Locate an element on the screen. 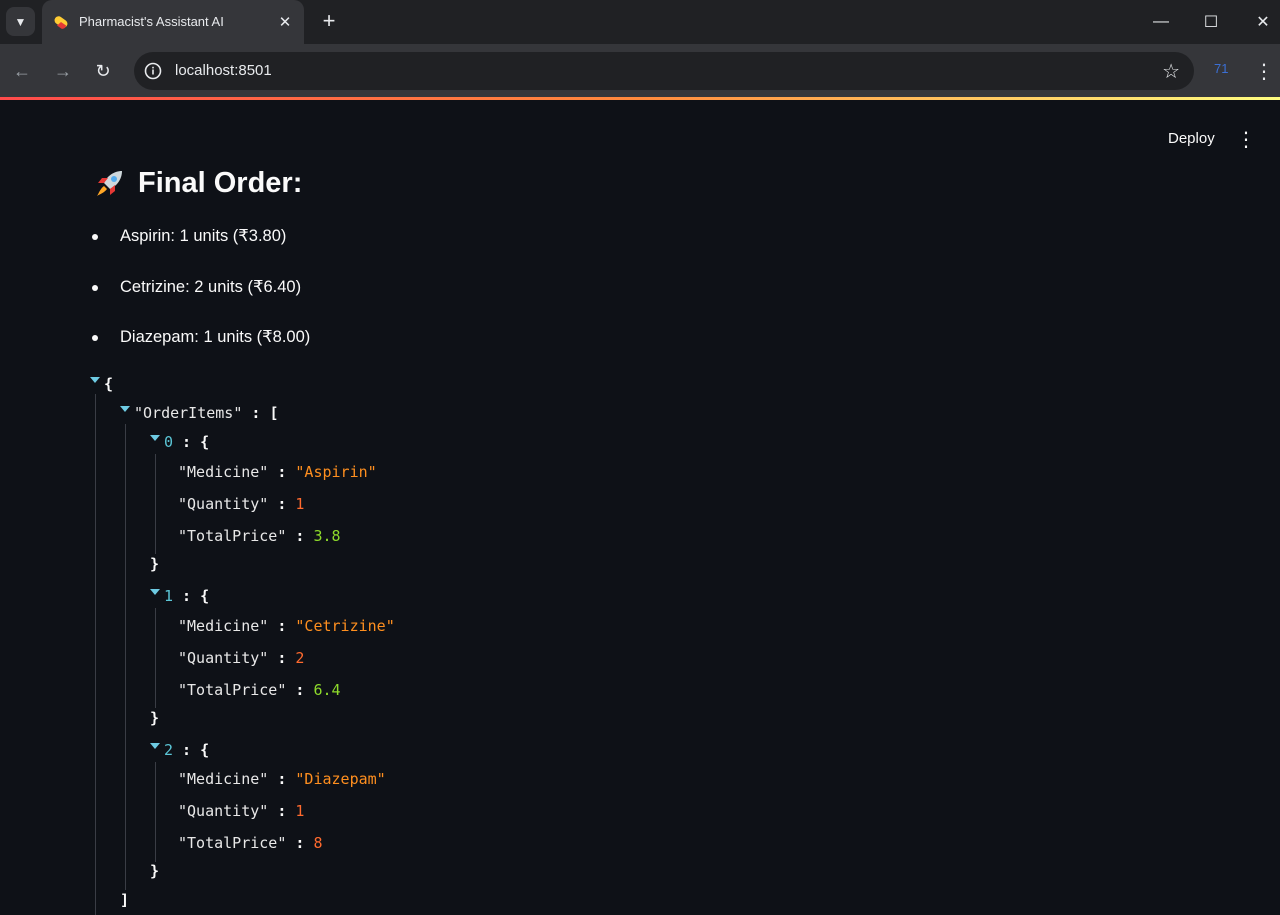 The image size is (1280, 915). json-root-open: { is located at coordinates (101, 384).